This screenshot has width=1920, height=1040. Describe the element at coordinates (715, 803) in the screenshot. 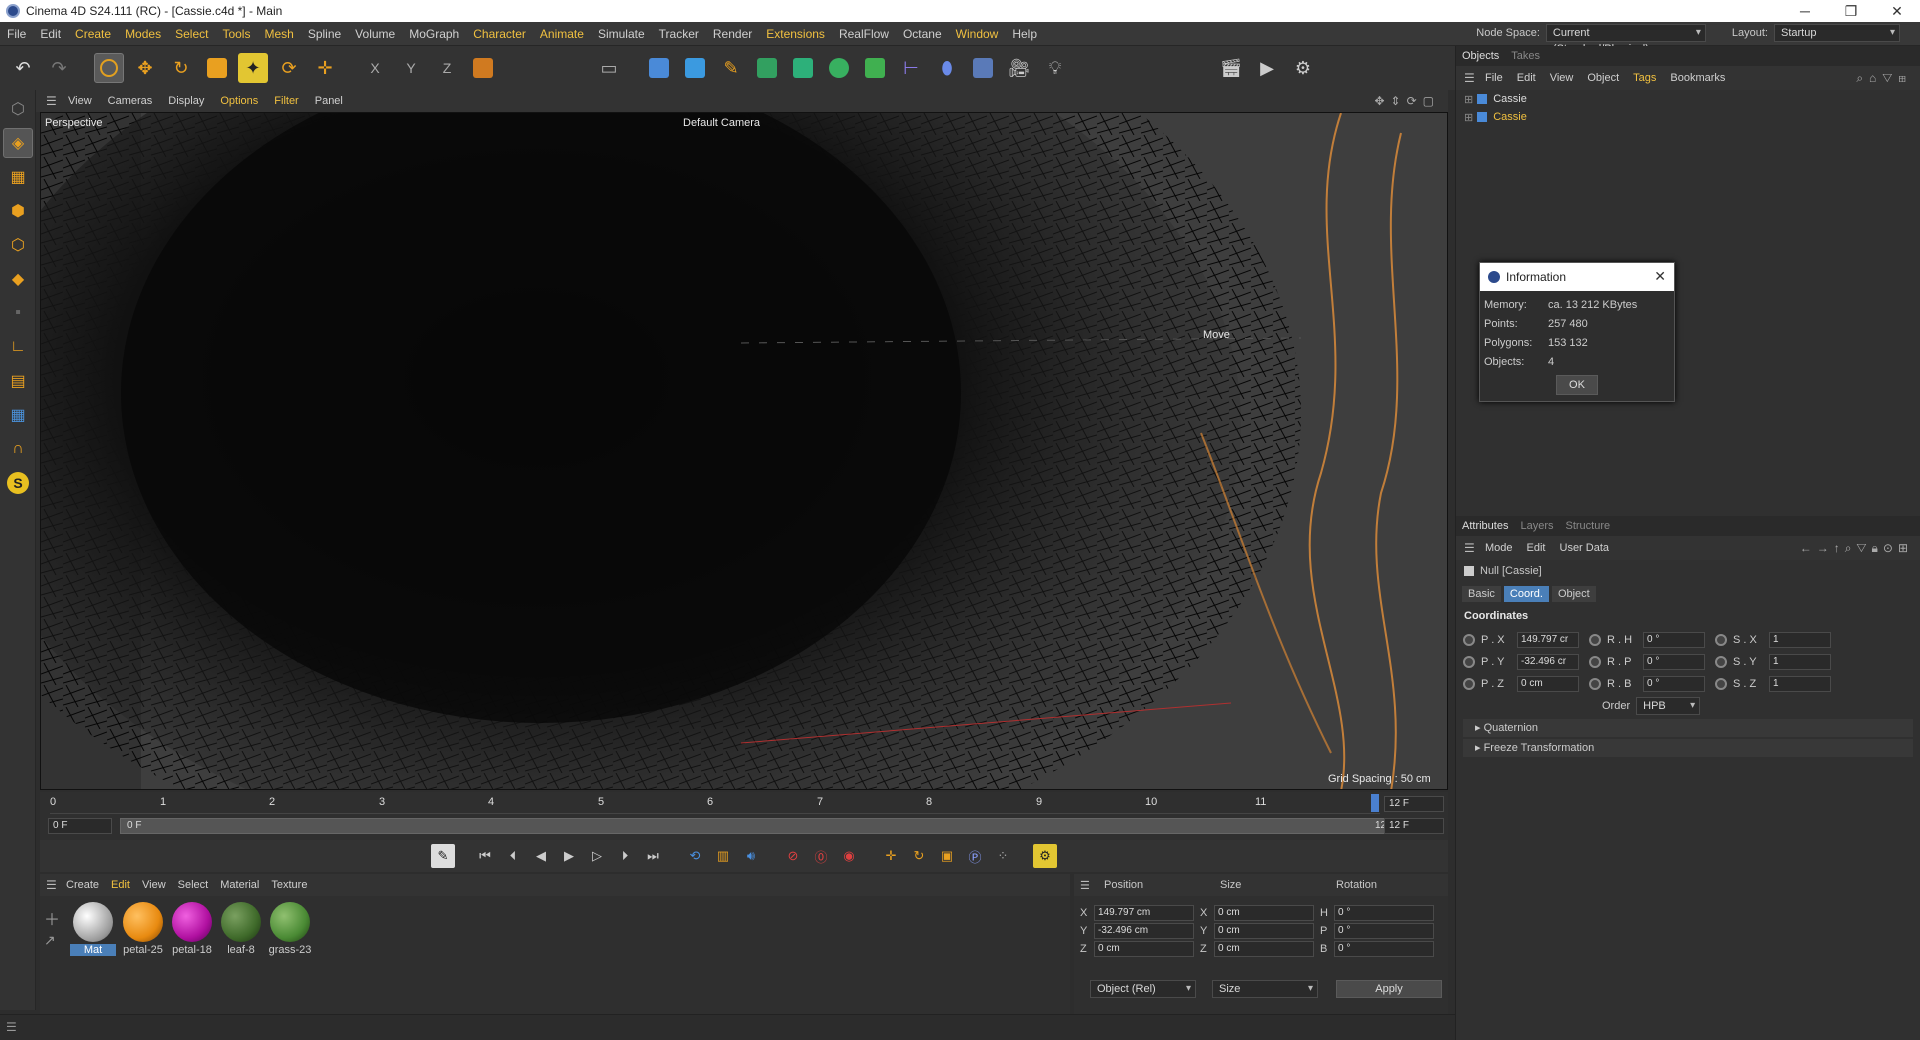

I see `timeline-ruler: 0 1 2 3 4 5 6 7 8 9 10 11` at that location.